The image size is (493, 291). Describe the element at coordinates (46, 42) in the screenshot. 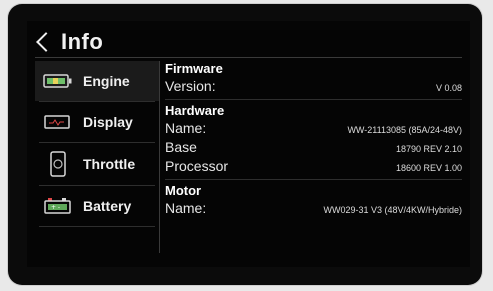

I see `chevron-left-icon` at that location.